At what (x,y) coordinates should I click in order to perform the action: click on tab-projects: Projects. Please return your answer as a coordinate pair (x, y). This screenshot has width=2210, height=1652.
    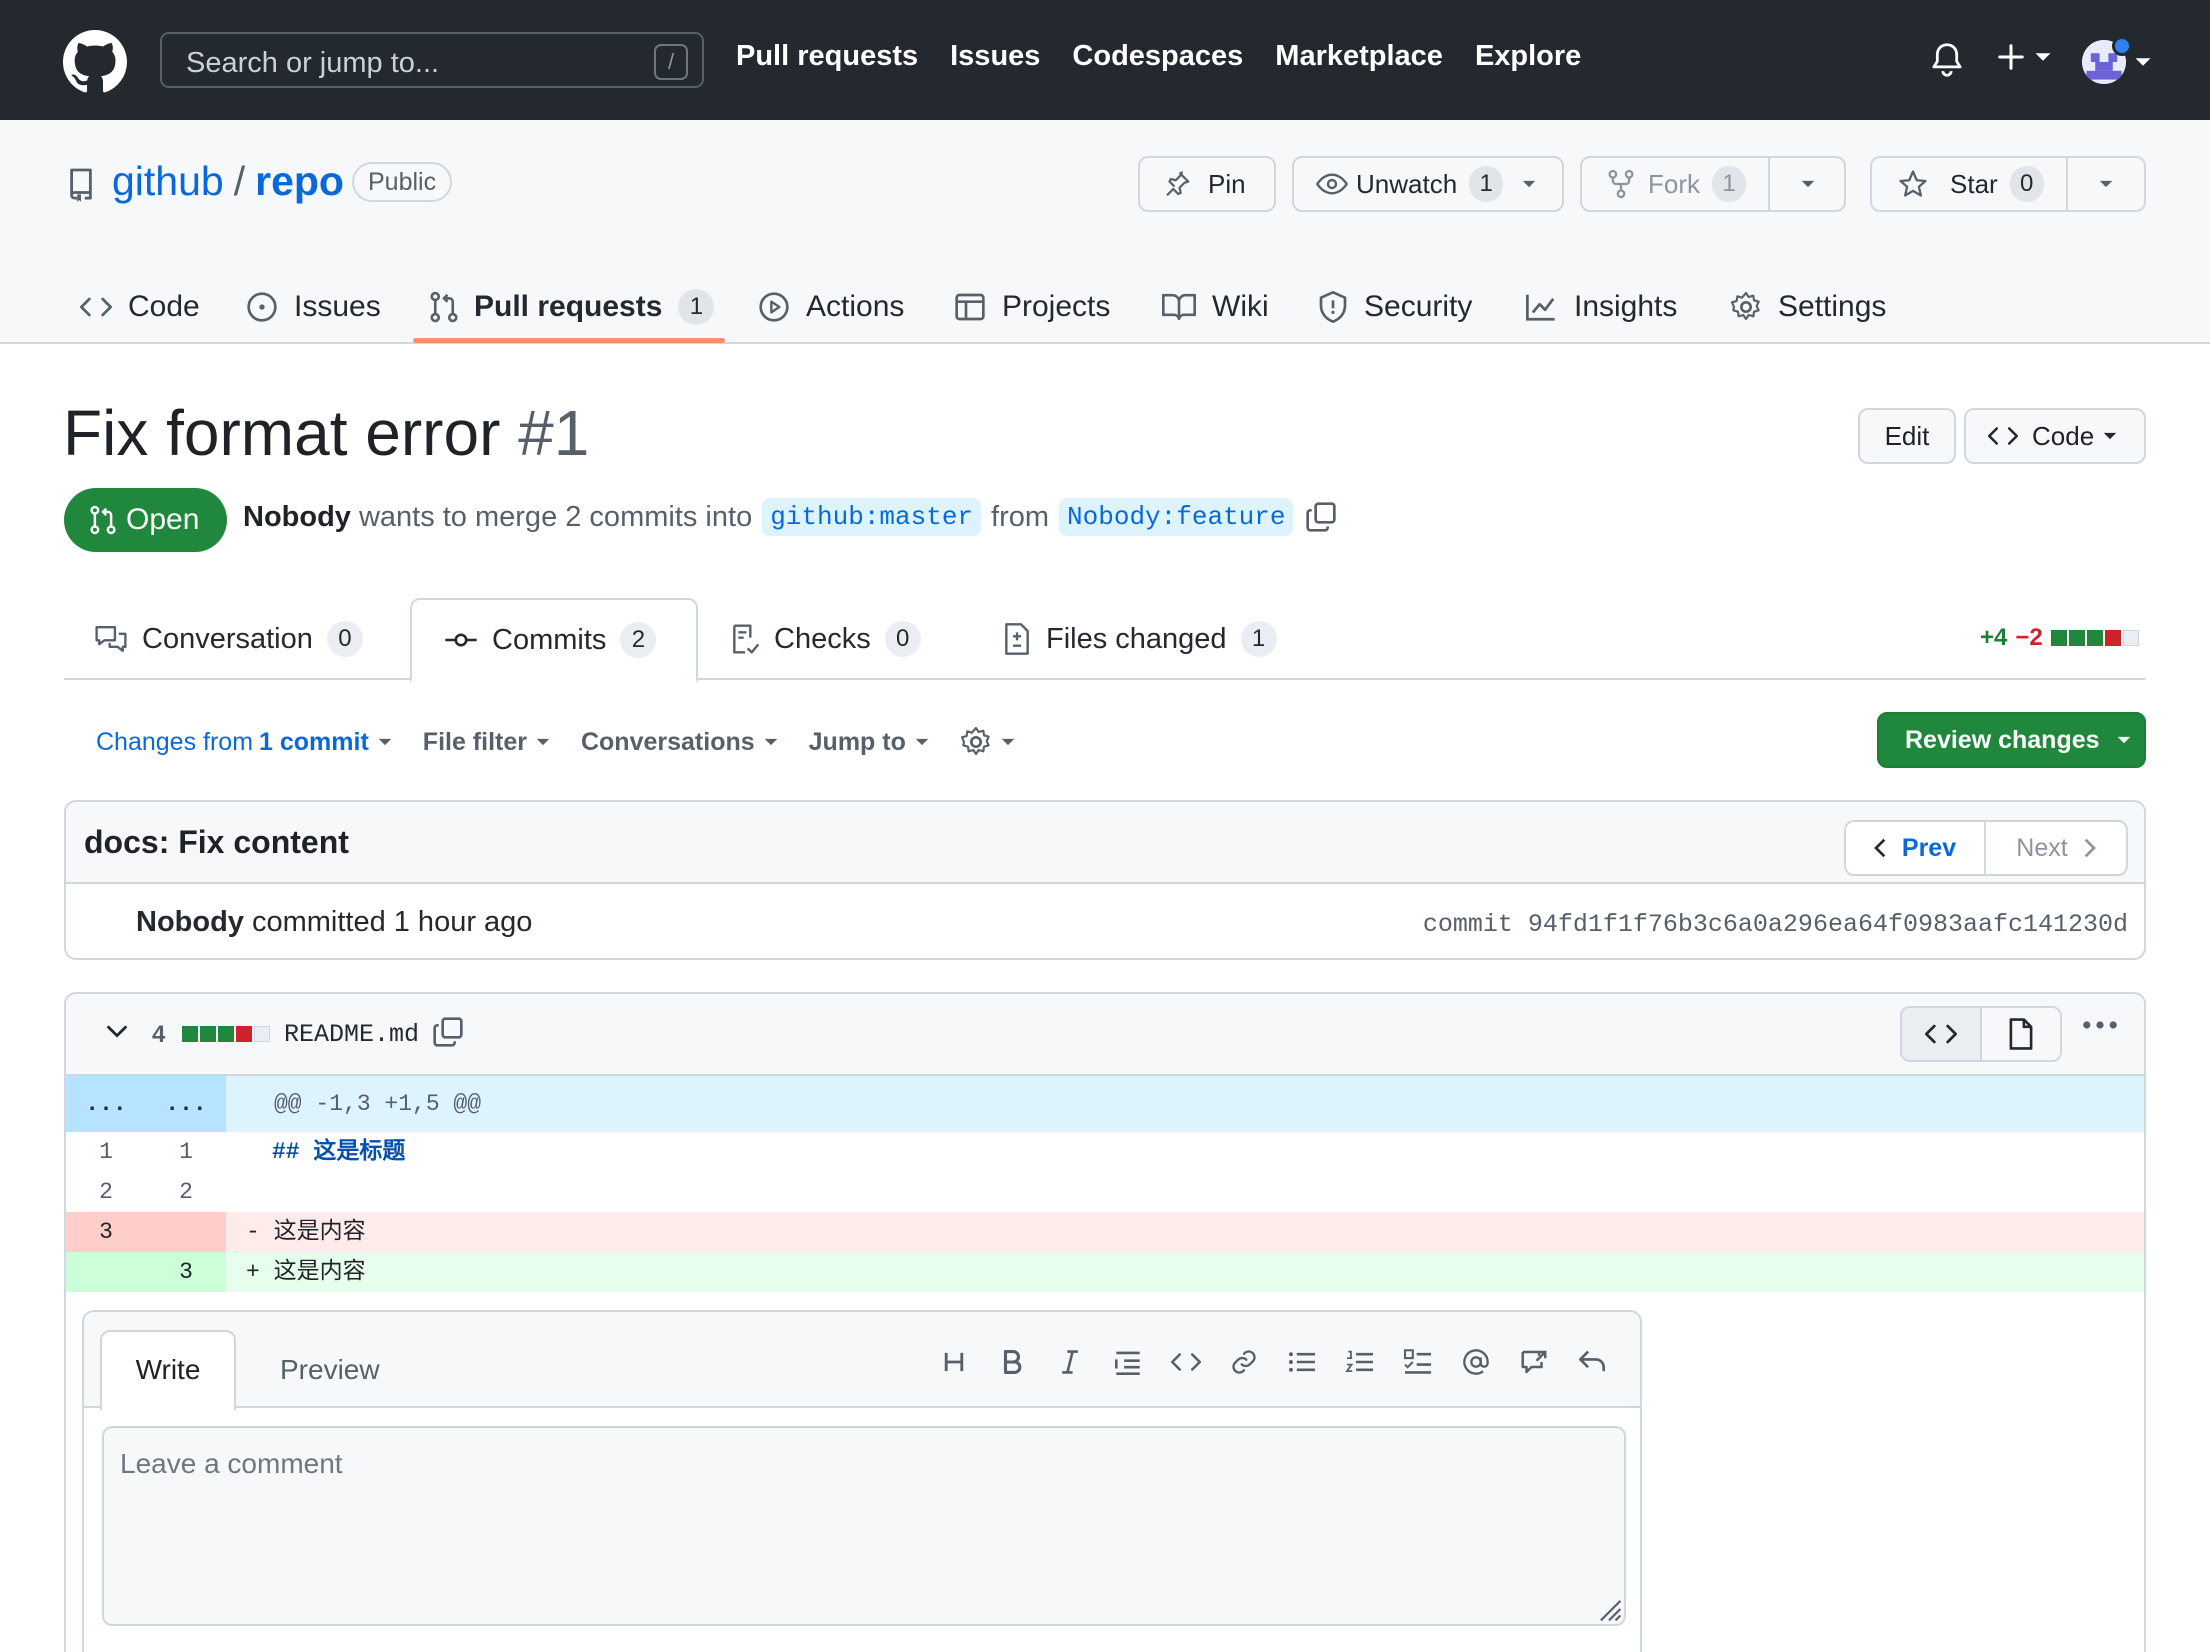
    Looking at the image, I should click on (1032, 307).